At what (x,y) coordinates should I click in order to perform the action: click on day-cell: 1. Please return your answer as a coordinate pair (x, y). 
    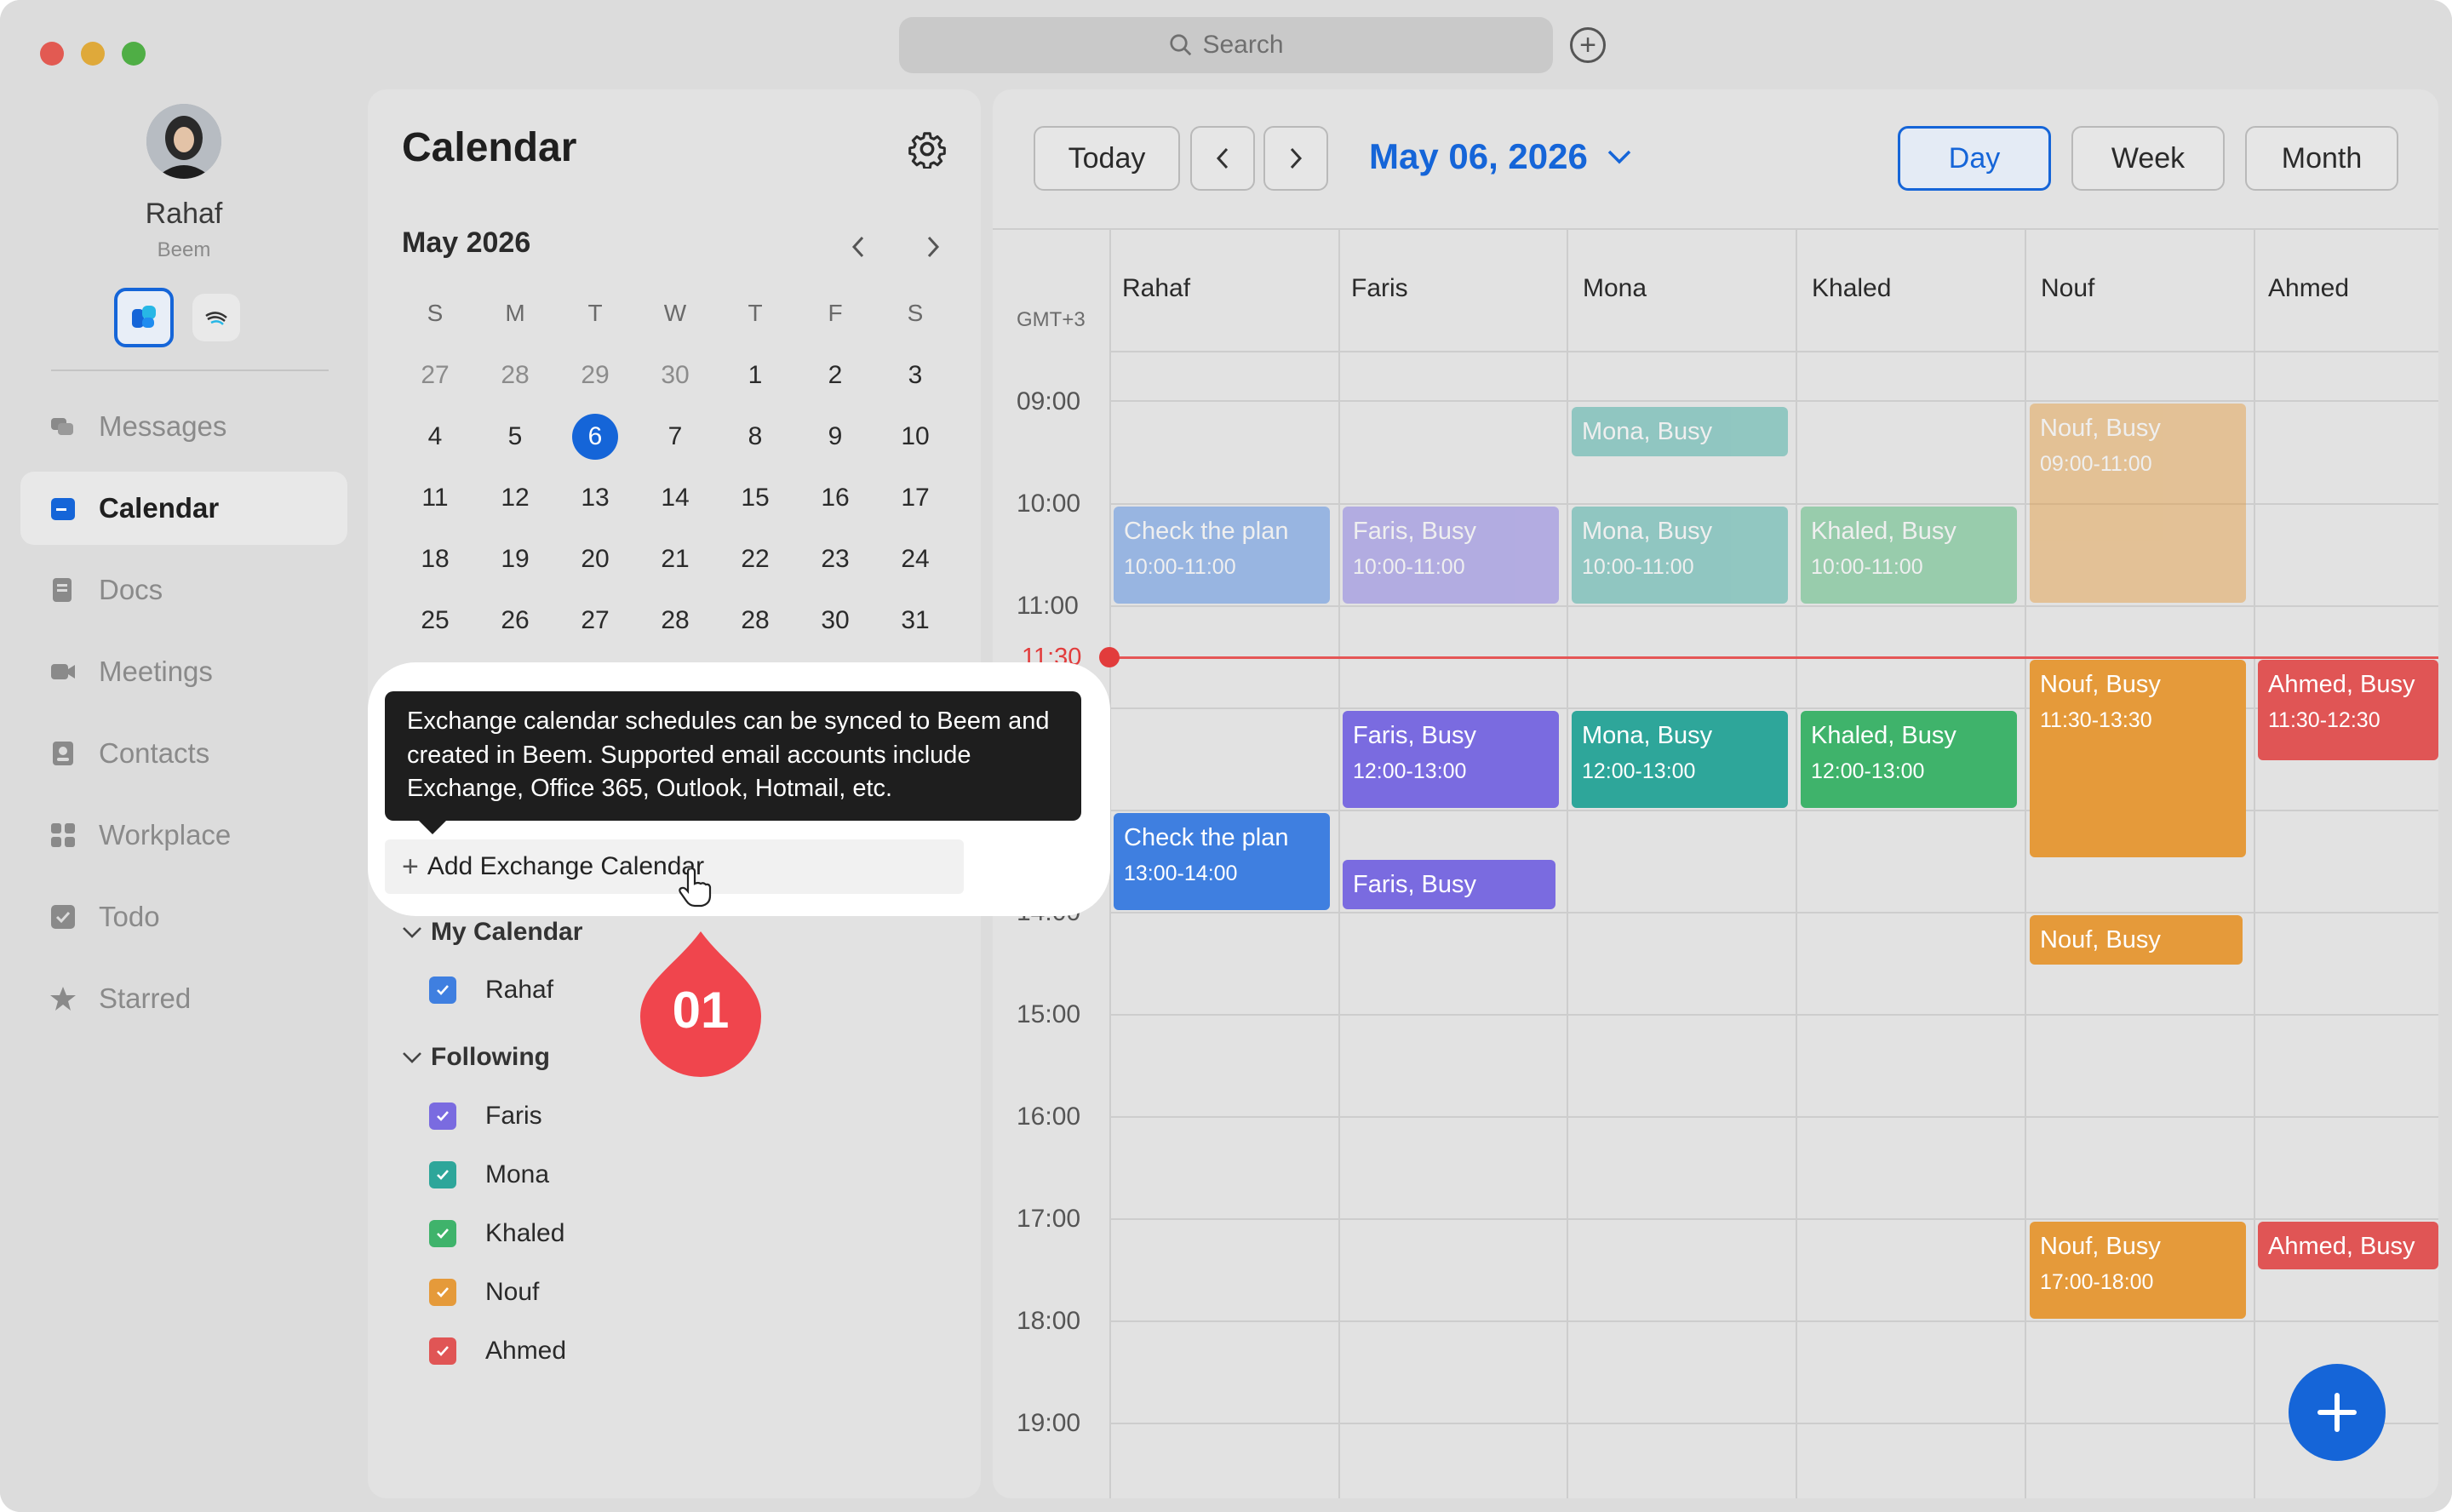
    Looking at the image, I should click on (755, 375).